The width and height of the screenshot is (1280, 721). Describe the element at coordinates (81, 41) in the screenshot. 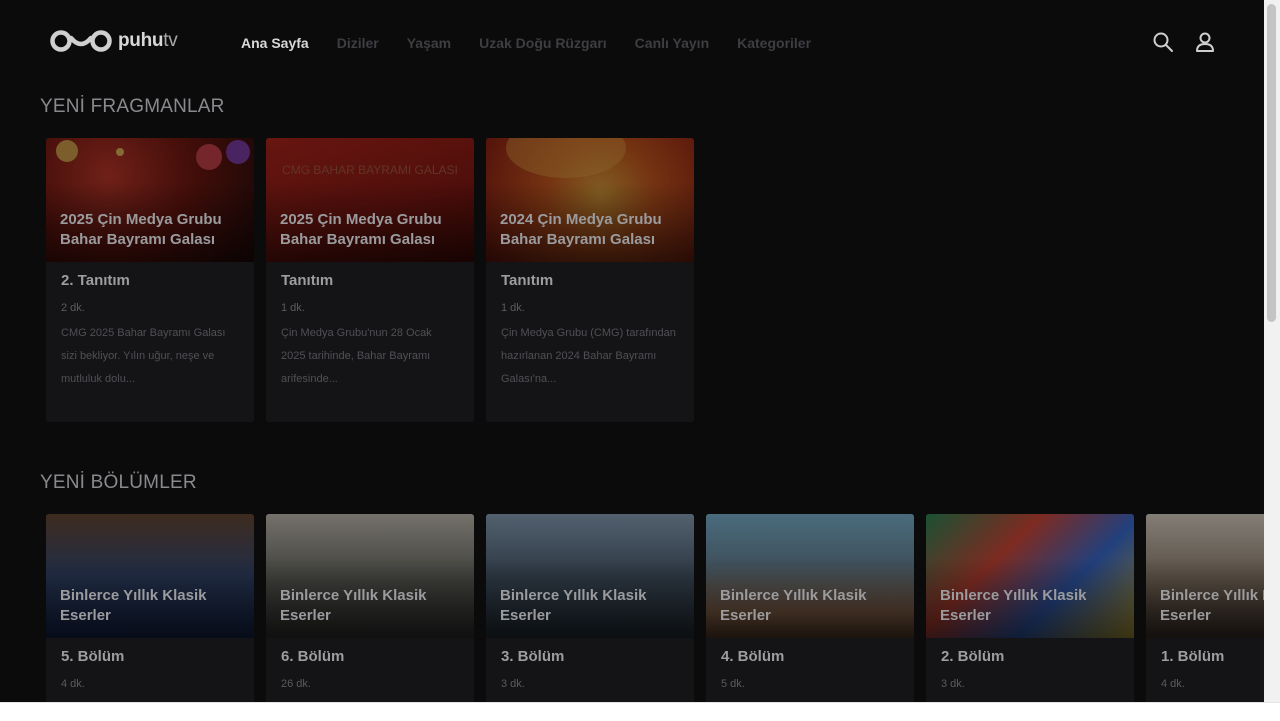

I see `puhutv-logo-mark-icon` at that location.